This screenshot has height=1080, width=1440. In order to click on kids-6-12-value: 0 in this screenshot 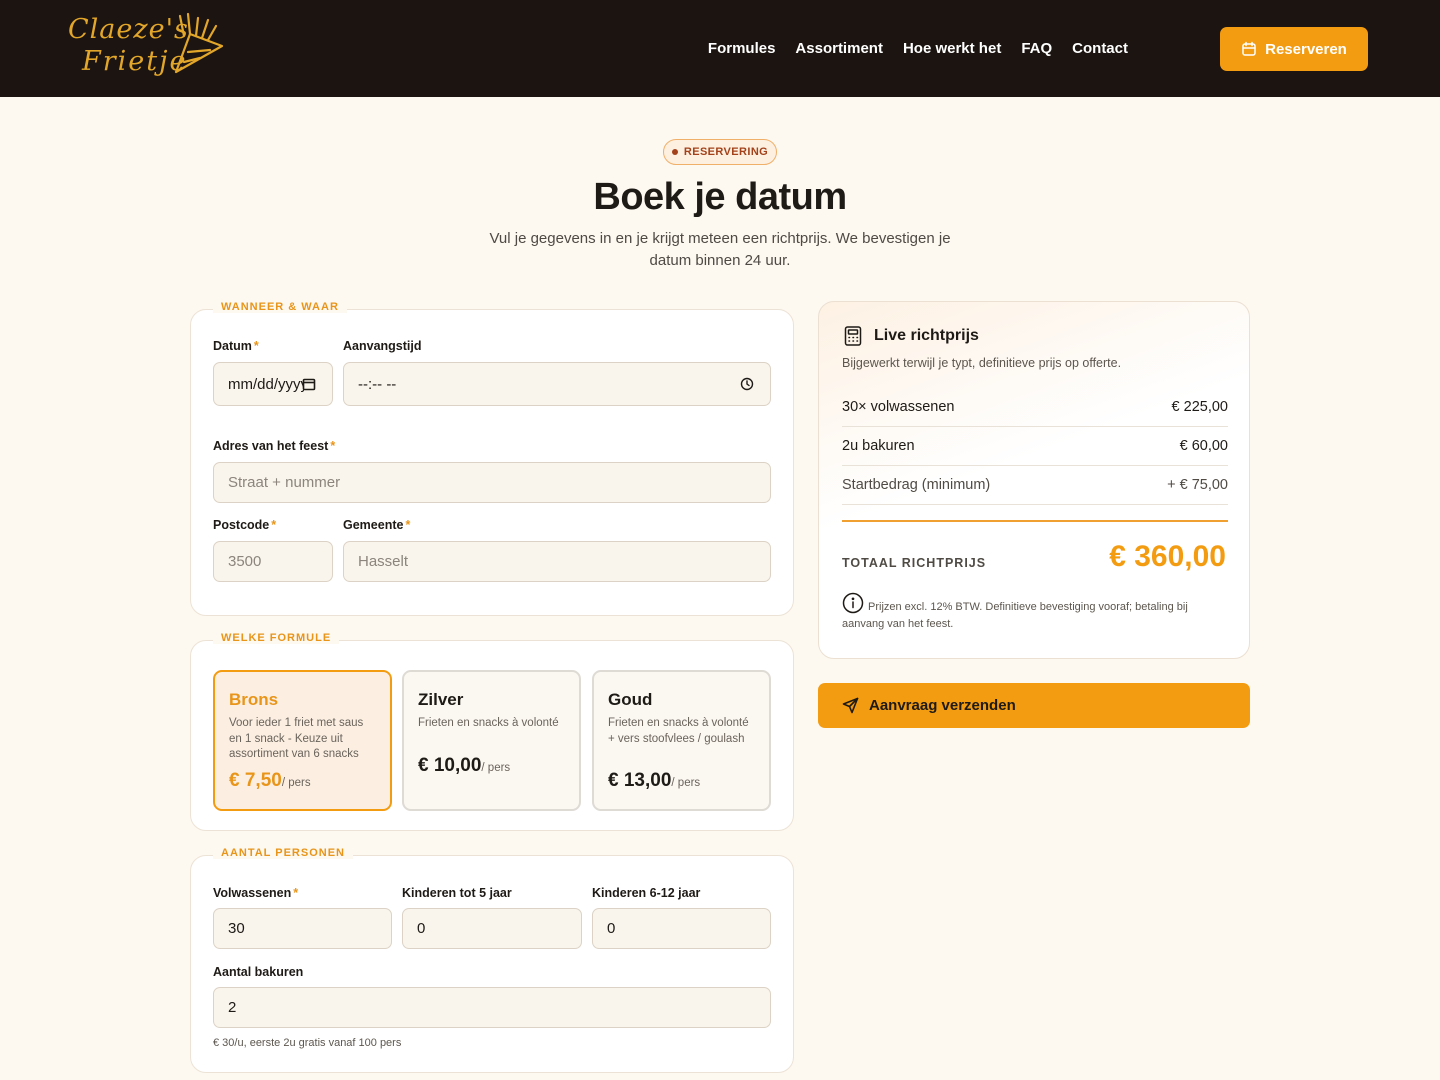, I will do `click(611, 928)`.